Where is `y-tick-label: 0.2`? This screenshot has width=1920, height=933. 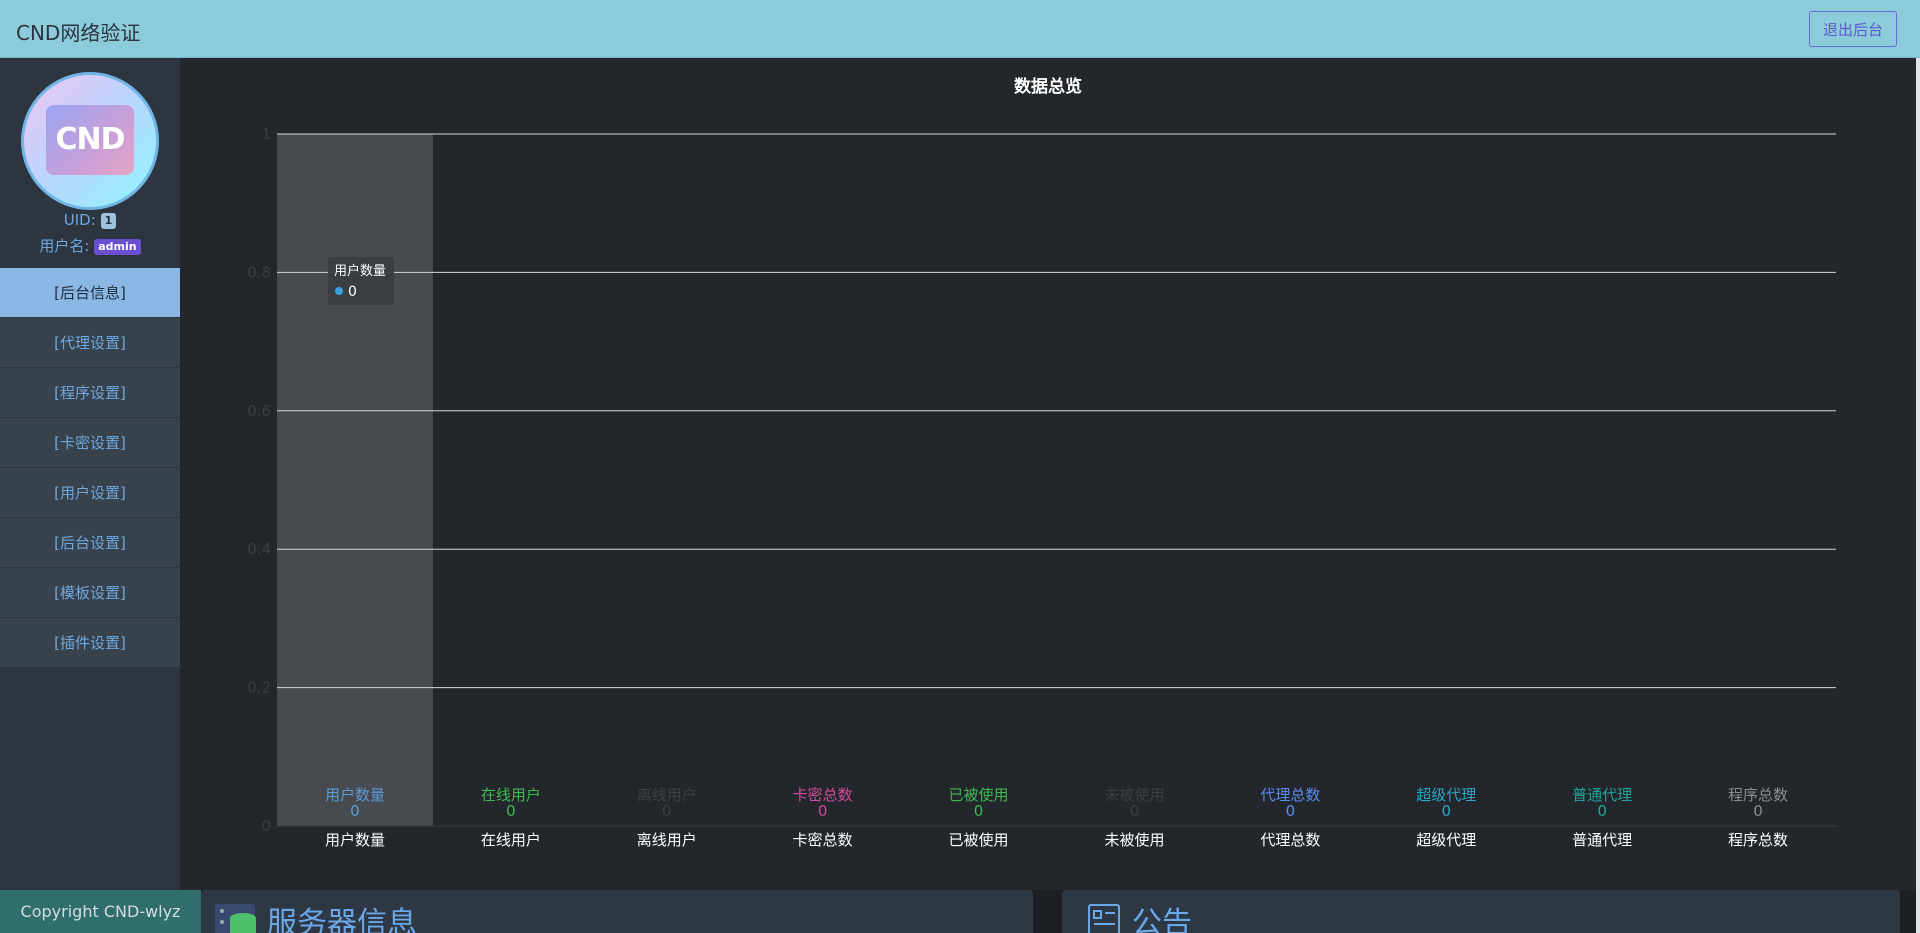
y-tick-label: 0.2 is located at coordinates (259, 688).